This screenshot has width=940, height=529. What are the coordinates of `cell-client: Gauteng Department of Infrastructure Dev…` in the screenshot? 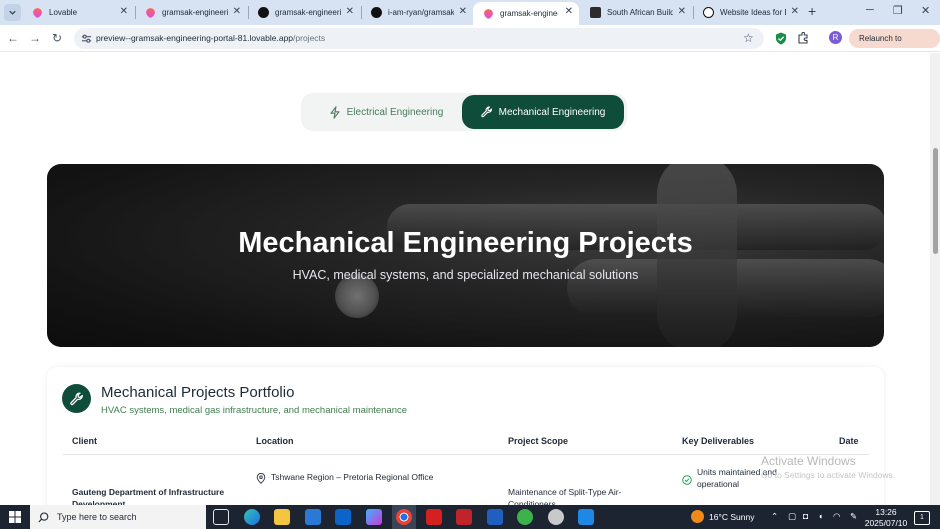 It's located at (148, 496).